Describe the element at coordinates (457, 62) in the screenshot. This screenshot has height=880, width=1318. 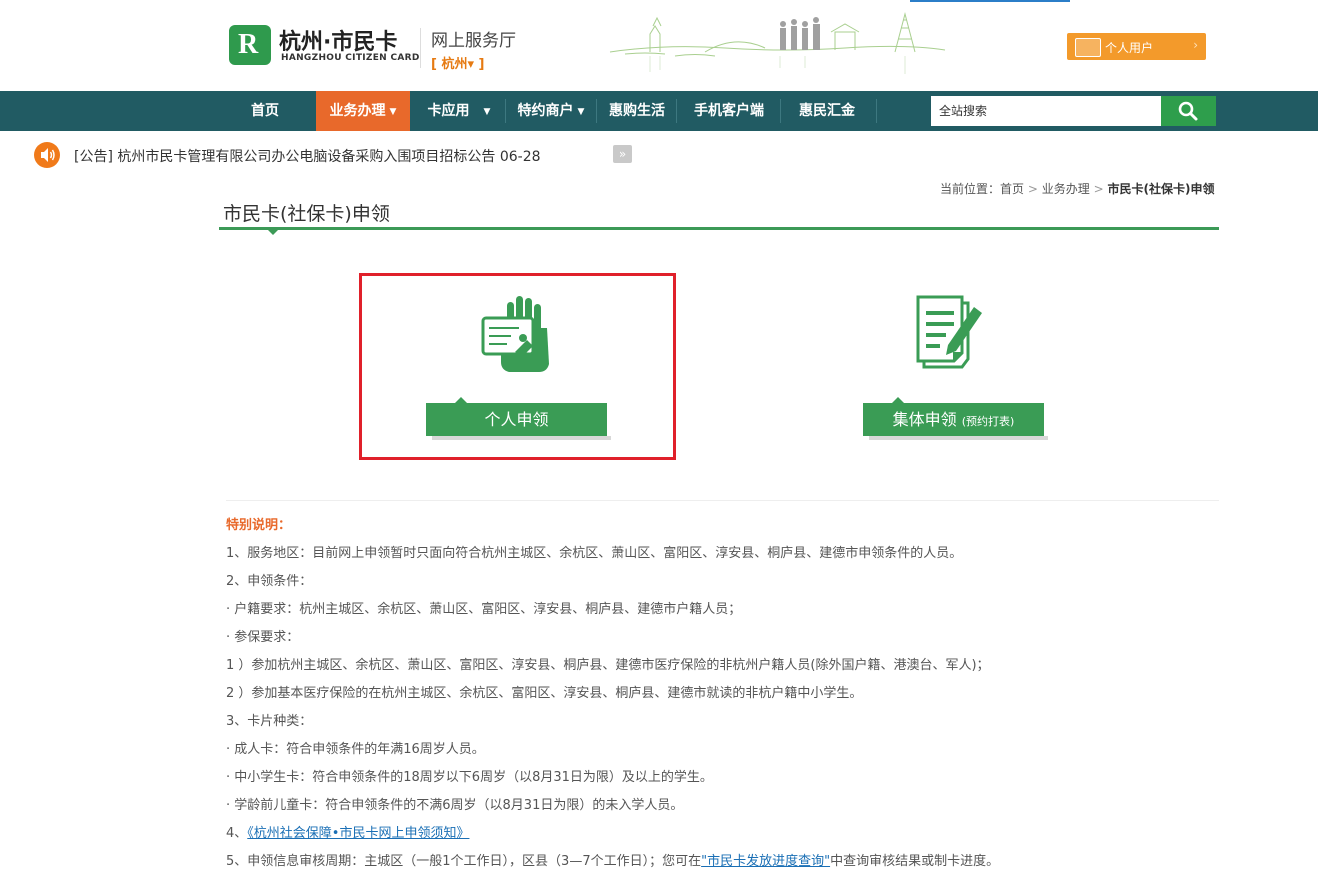
I see `city-selector: [ 杭州▾ ]` at that location.